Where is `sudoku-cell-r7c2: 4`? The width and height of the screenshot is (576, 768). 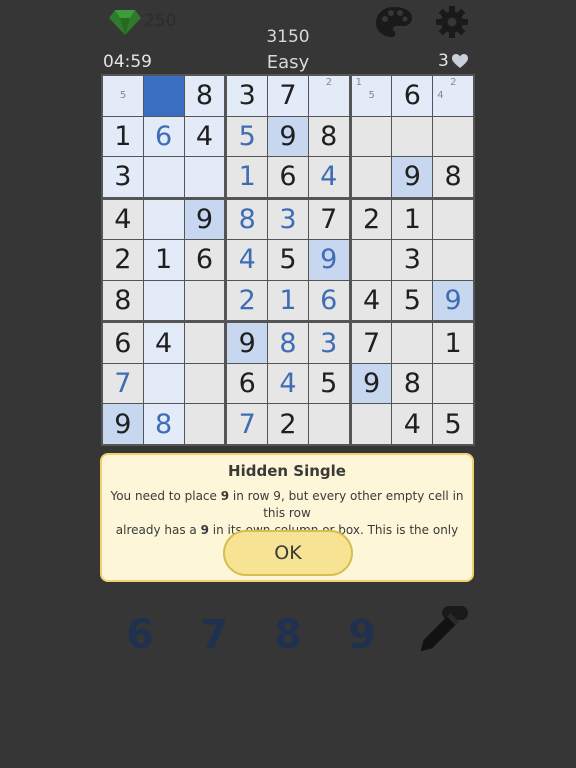 sudoku-cell-r7c2: 4 is located at coordinates (163, 343).